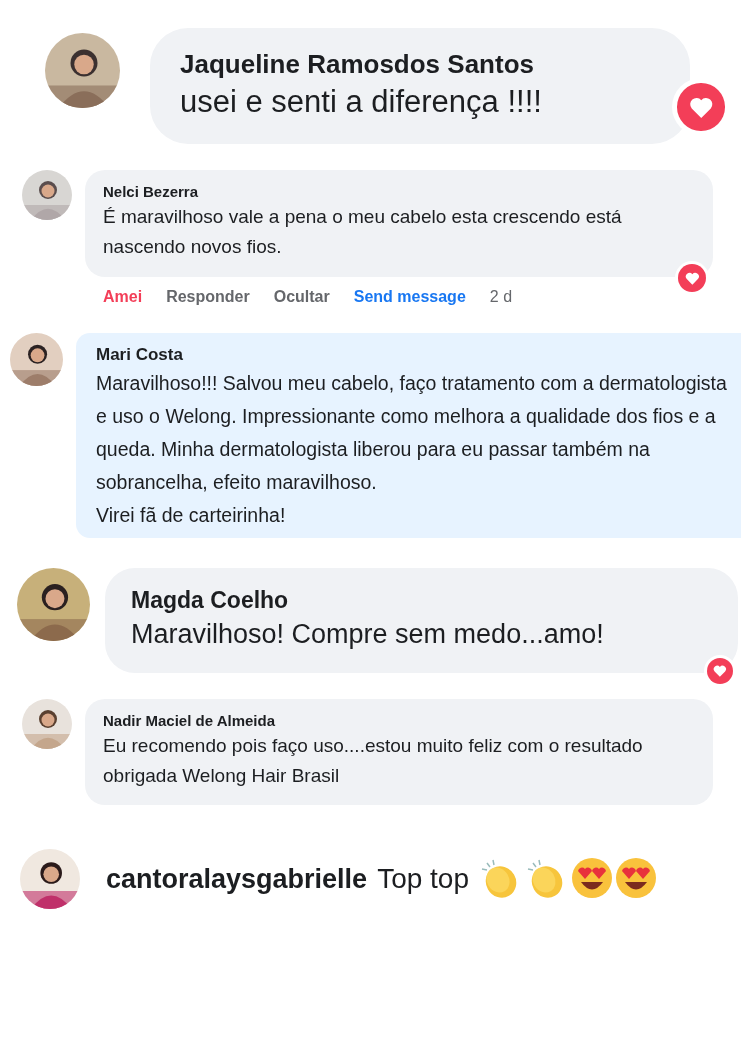 The image size is (750, 1040). Describe the element at coordinates (363, 232) in the screenshot. I see `comment-text: É maravilhoso vale a pena o meu cabelo esta crescendo está nascendo novos fios.` at that location.